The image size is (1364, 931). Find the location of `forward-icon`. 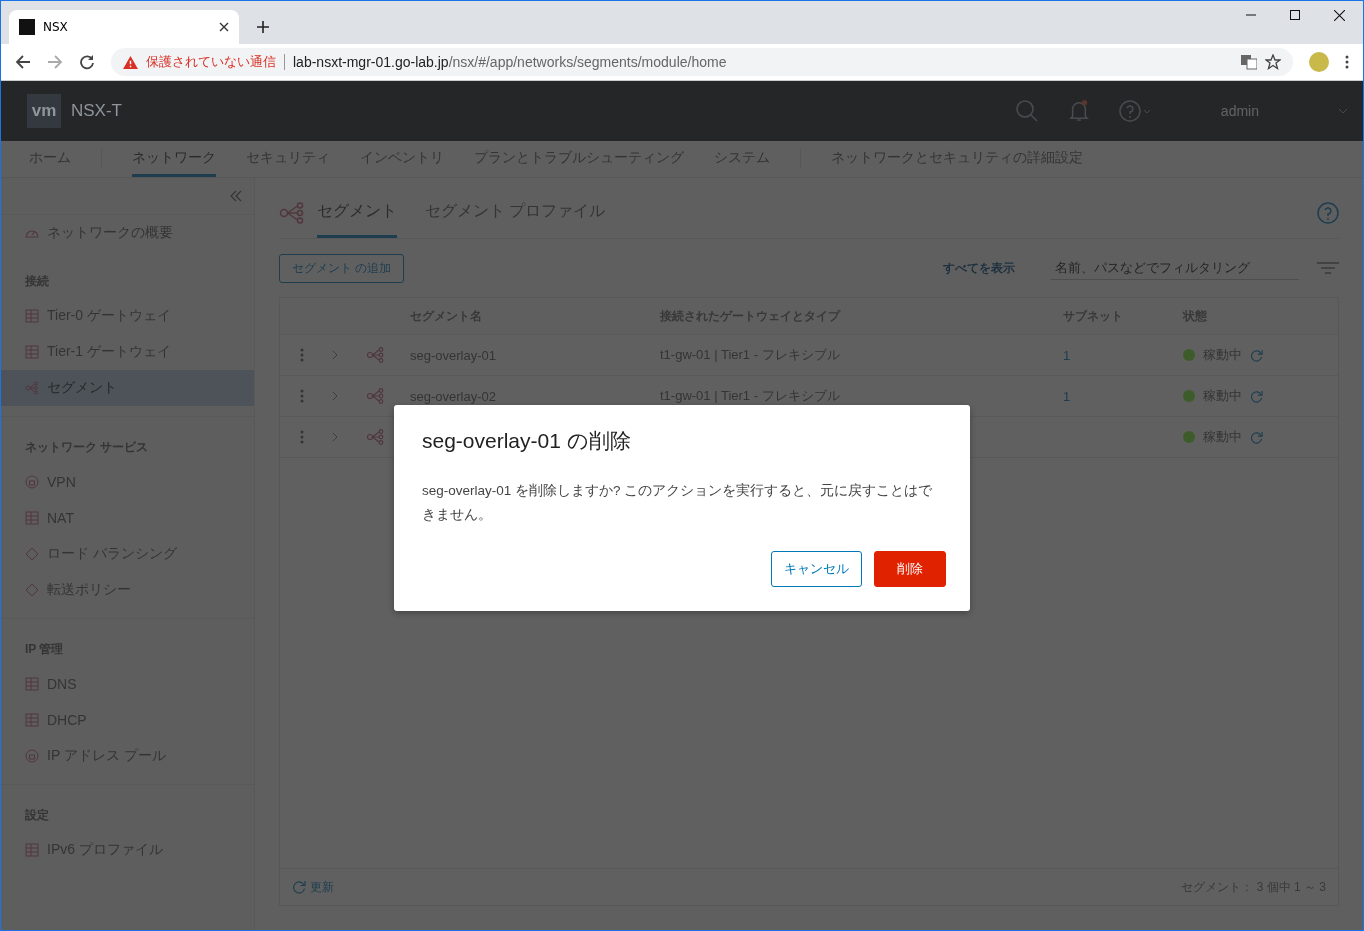

forward-icon is located at coordinates (55, 62).